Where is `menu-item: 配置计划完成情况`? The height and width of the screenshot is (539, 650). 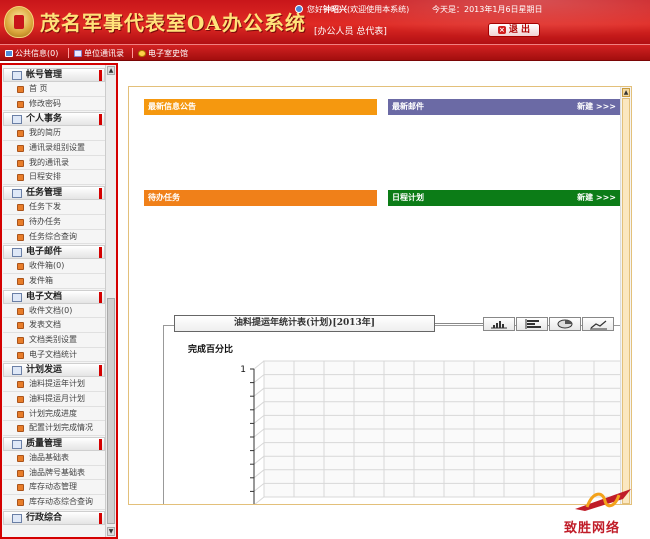 menu-item: 配置计划完成情况 is located at coordinates (54, 429).